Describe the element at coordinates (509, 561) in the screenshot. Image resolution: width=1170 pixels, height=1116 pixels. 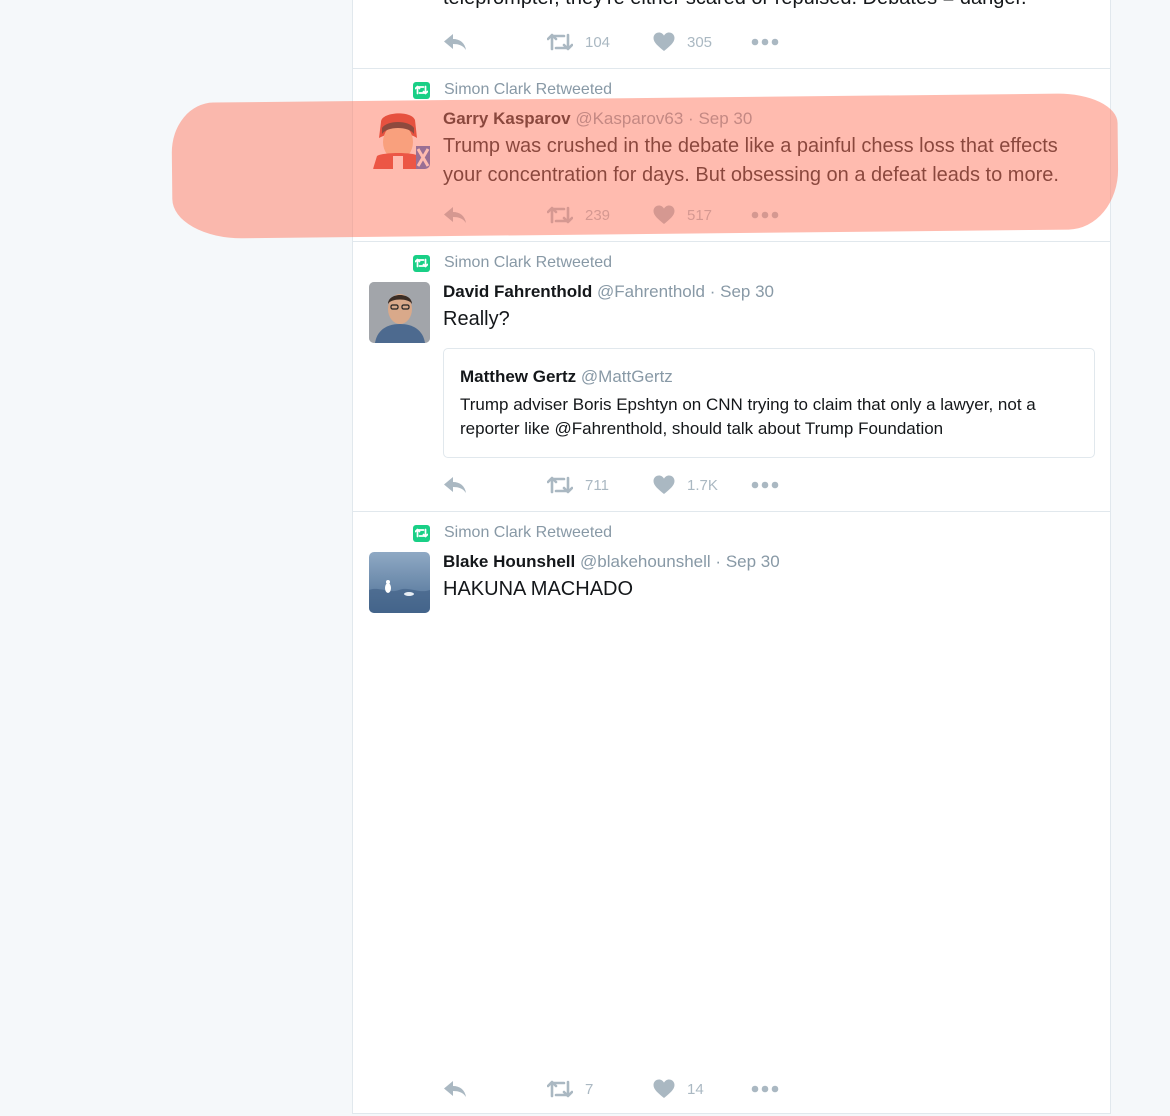
I see `author-name: Blake Hounshell` at that location.